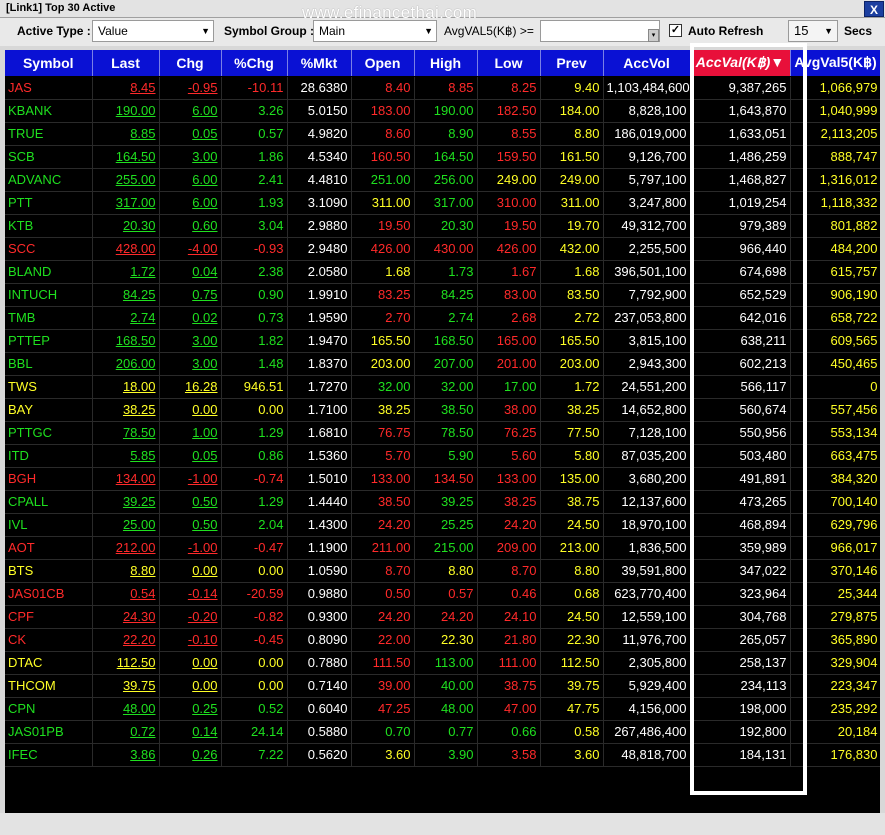  Describe the element at coordinates (49, 111) in the screenshot. I see `table-cell-symbol: KBANK` at that location.